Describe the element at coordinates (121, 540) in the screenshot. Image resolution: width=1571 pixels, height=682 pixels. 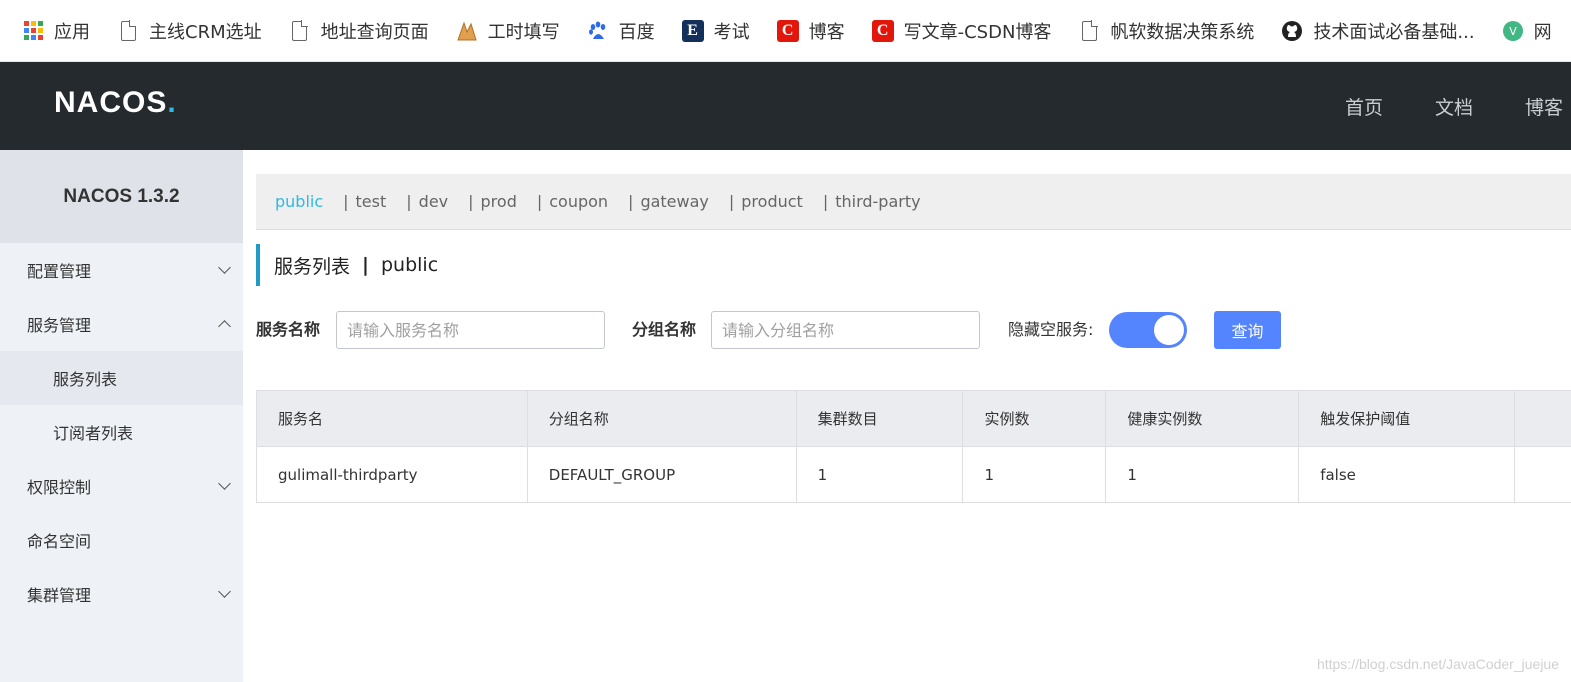
I see `sidebar-item-namespace: 命名空间` at that location.